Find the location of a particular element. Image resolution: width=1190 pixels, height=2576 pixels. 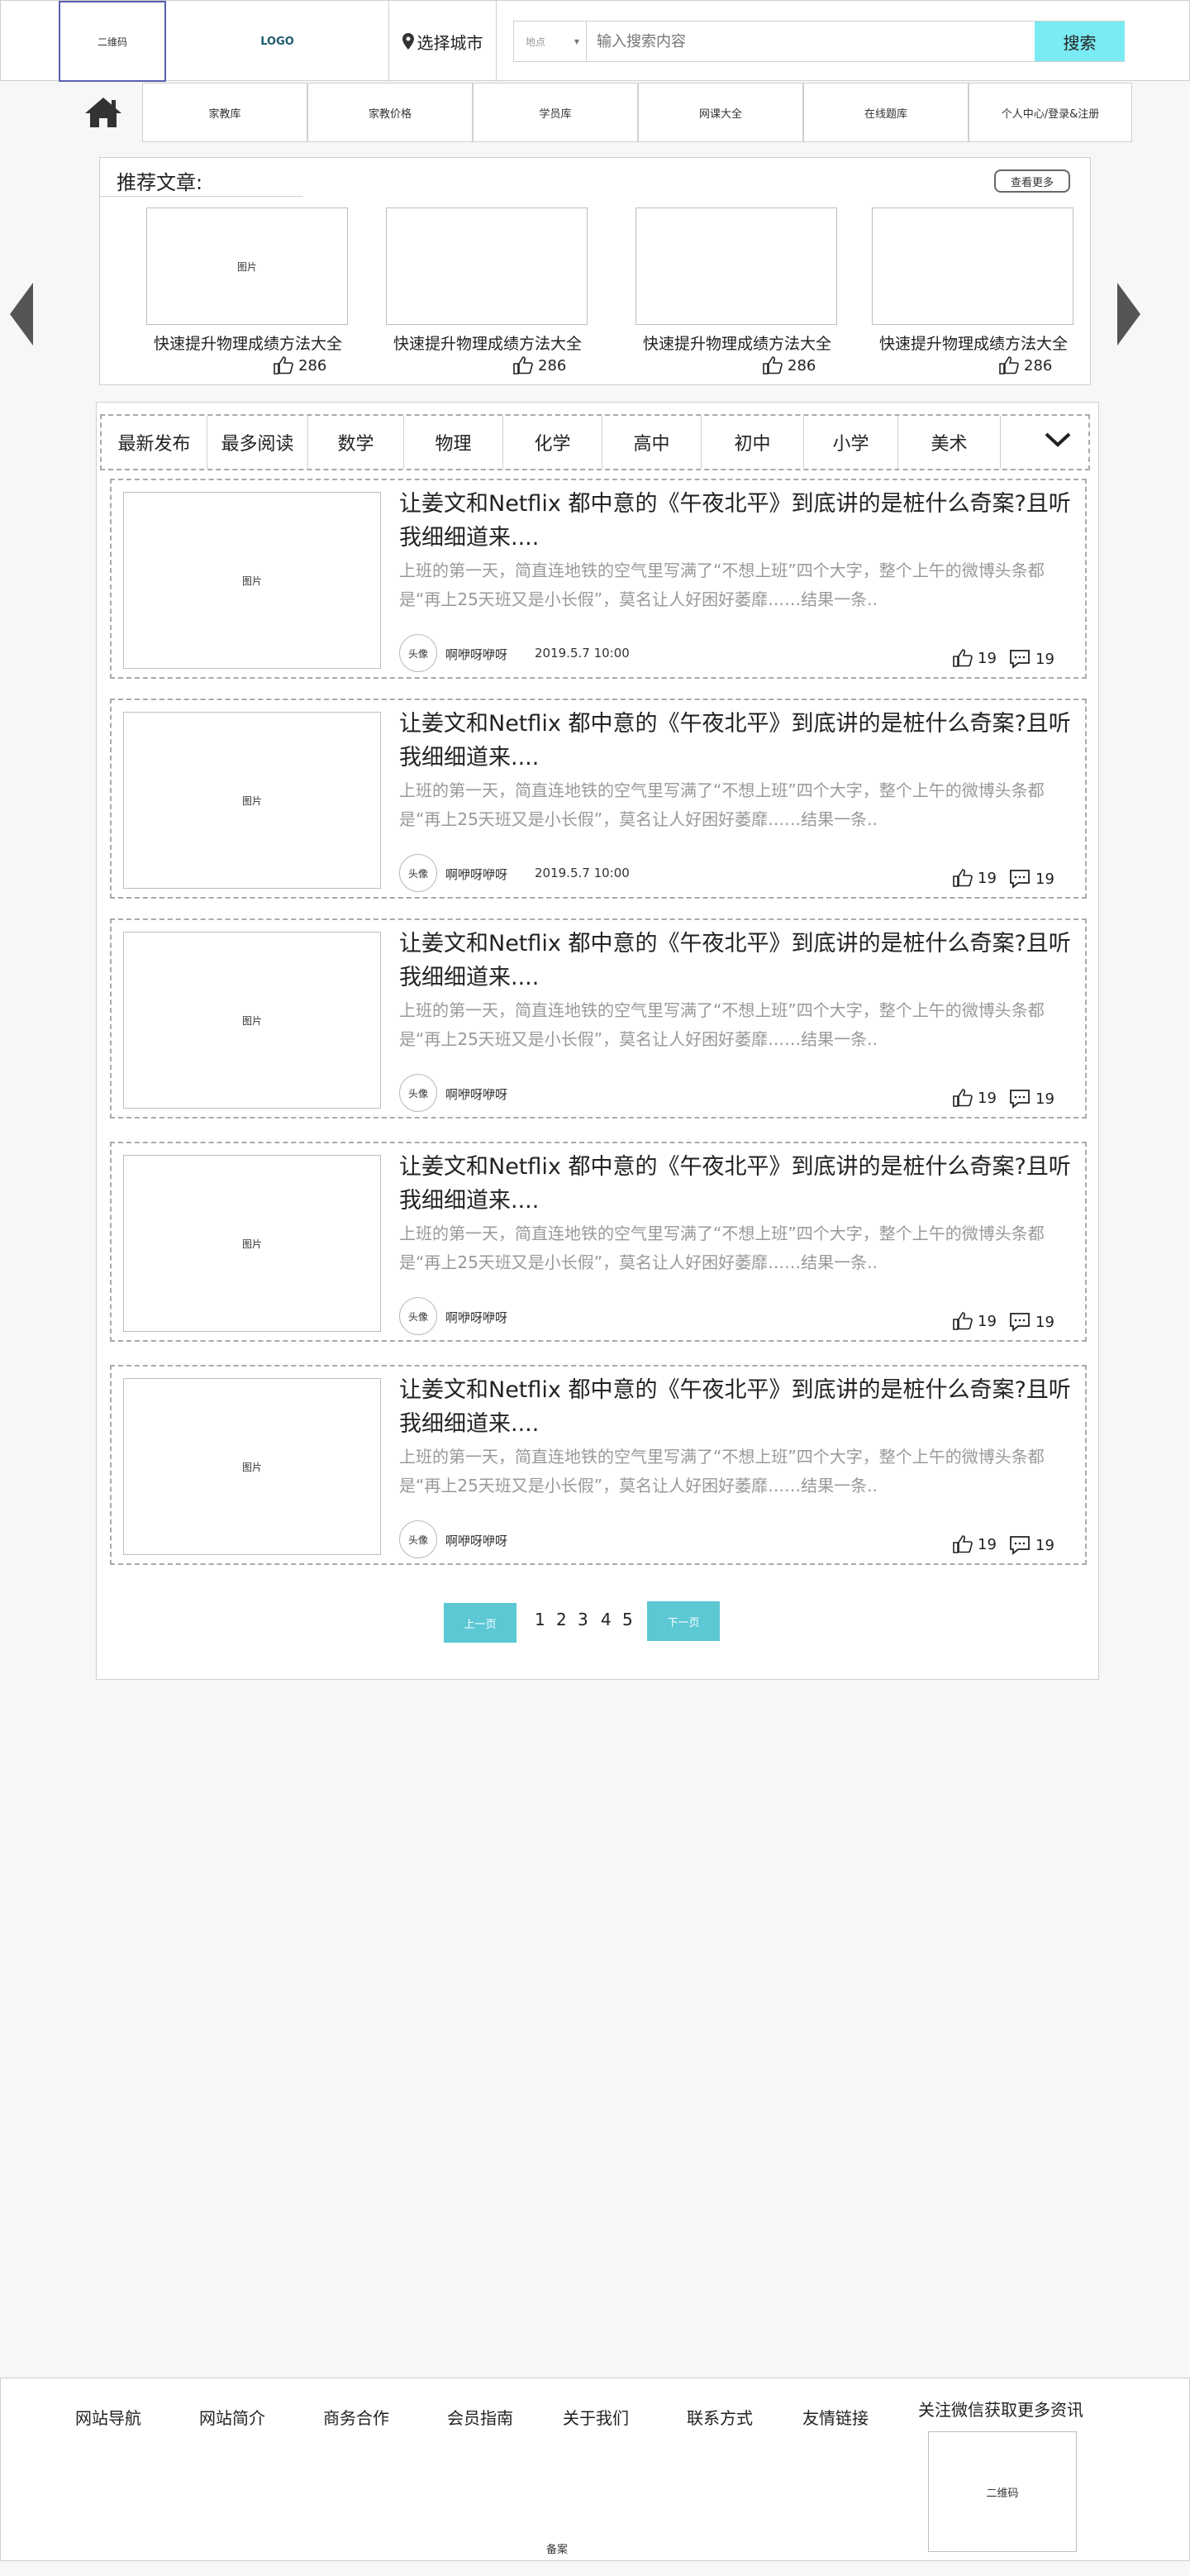

nav-label: 个人中心/登录&注册 is located at coordinates (1050, 114).